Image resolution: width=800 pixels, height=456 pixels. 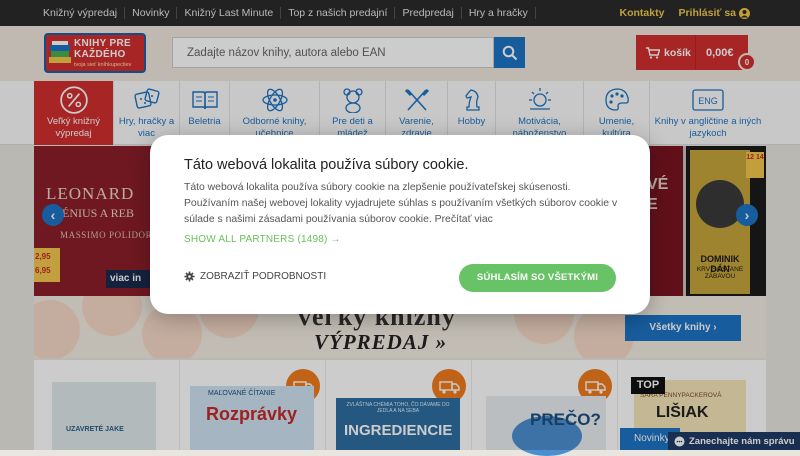 What do you see at coordinates (537, 278) in the screenshot?
I see `accept-all-cookies-button: SÚHLASÍM SO VŠETKÝMI` at bounding box center [537, 278].